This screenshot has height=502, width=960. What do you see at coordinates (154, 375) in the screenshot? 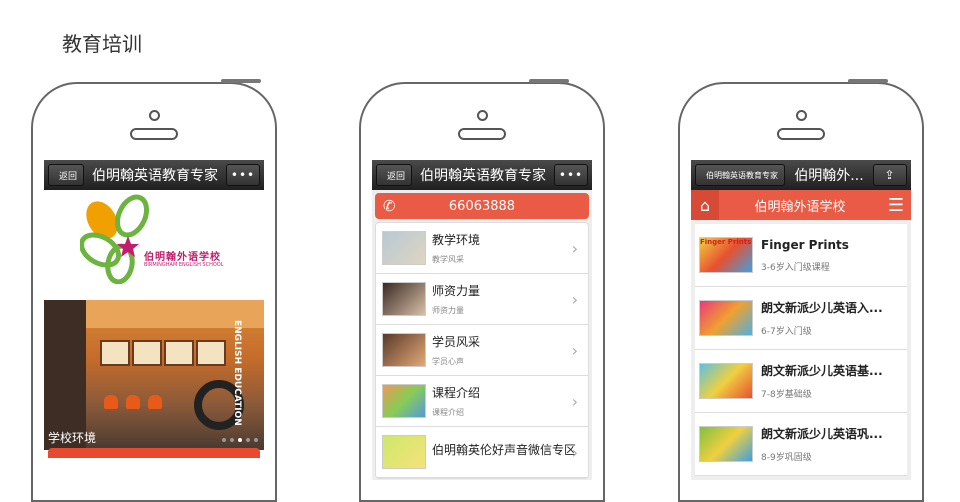
I see `carousel-photo: ENGLISH EDUCATION 学校环境` at bounding box center [154, 375].